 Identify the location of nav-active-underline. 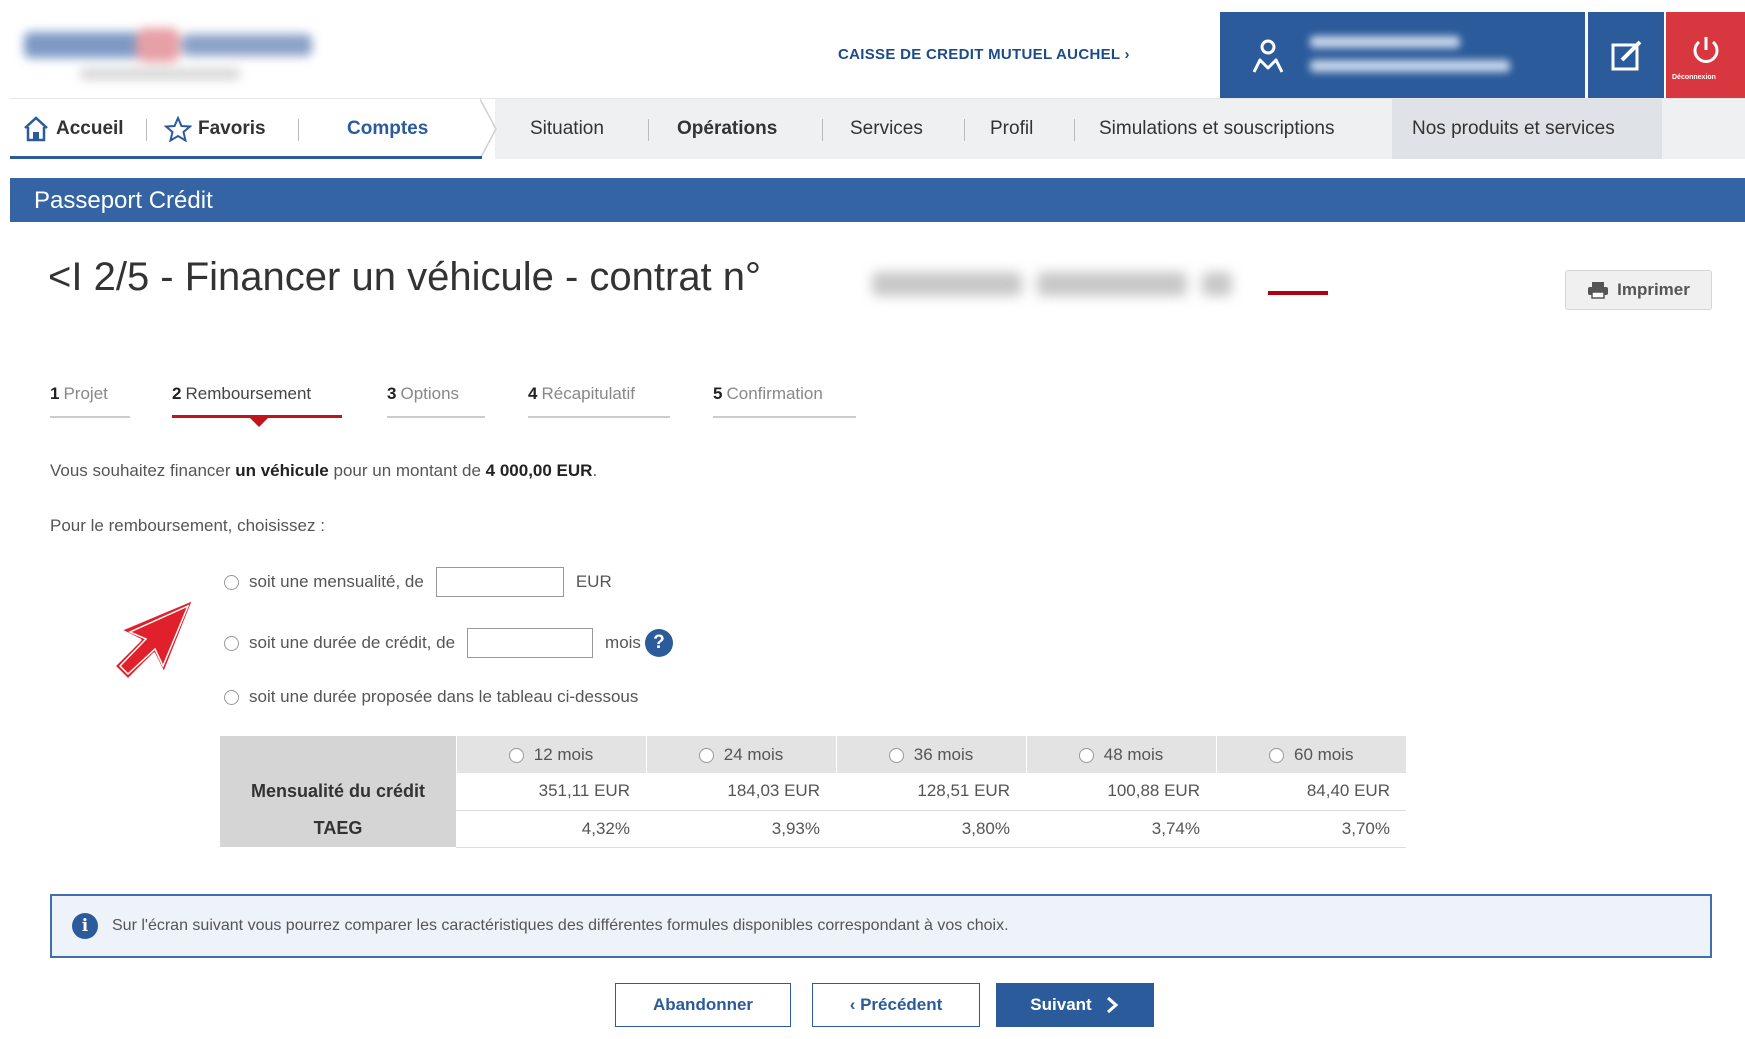
(246, 157).